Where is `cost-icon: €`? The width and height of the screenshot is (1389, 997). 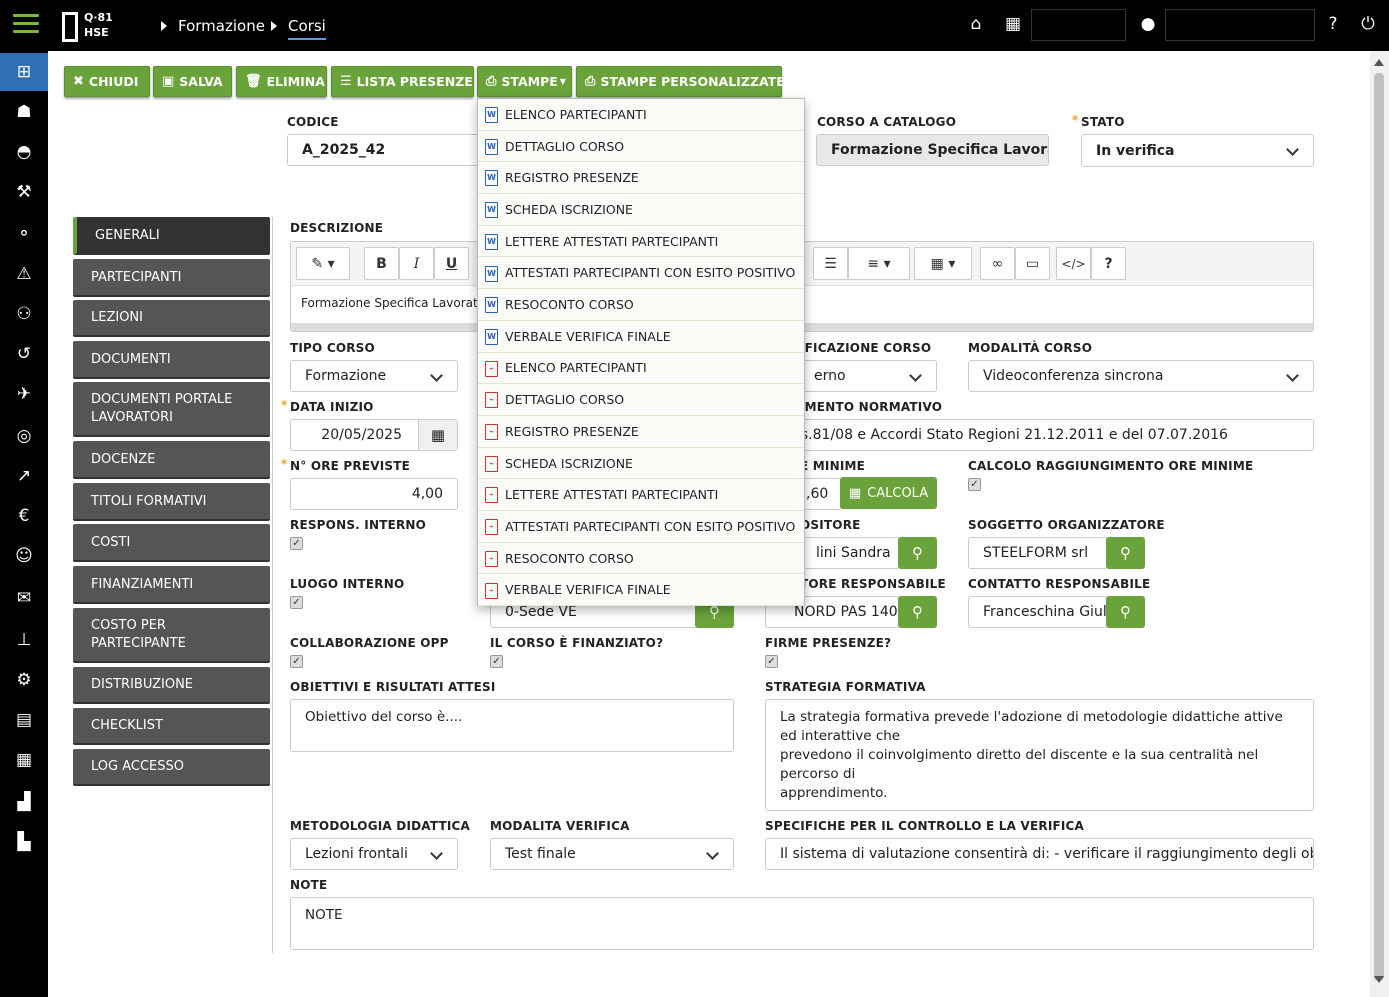 cost-icon: € is located at coordinates (24, 516).